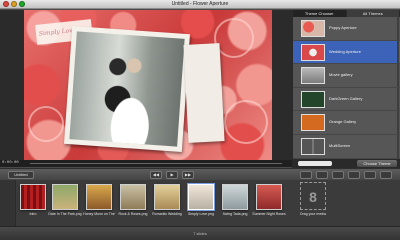 The image size is (400, 240). I want to click on theme-item-darkgreen-gallery: DarkGreen Gallery, so click(346, 99).